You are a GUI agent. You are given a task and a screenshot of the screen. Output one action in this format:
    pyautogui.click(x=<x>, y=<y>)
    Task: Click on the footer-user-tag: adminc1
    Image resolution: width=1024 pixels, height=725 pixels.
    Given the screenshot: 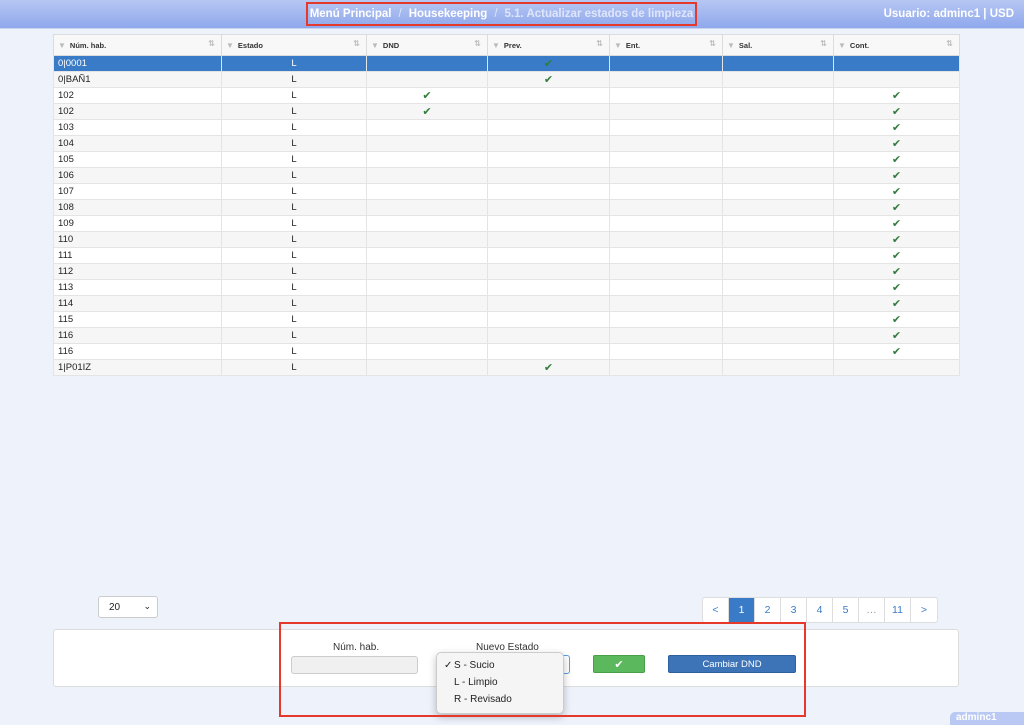 What is the action you would take?
    pyautogui.click(x=987, y=718)
    